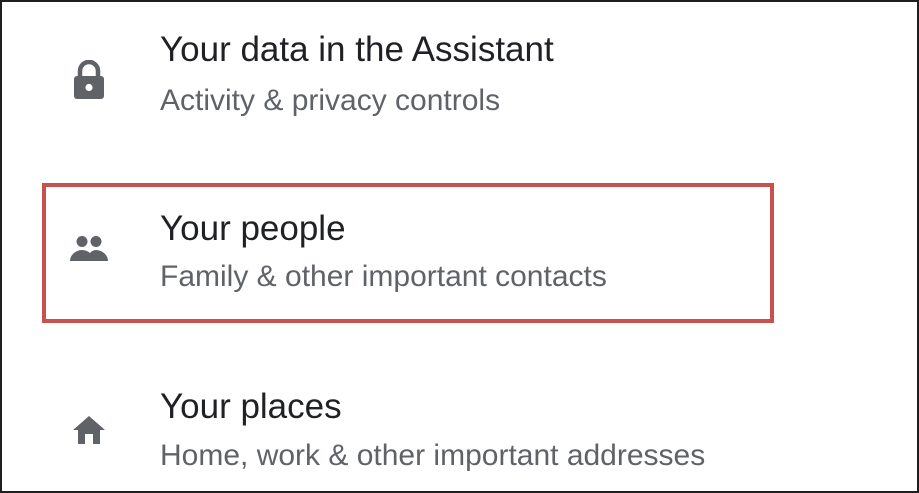 The image size is (919, 493). What do you see at coordinates (89, 248) in the screenshot?
I see `people-icon` at bounding box center [89, 248].